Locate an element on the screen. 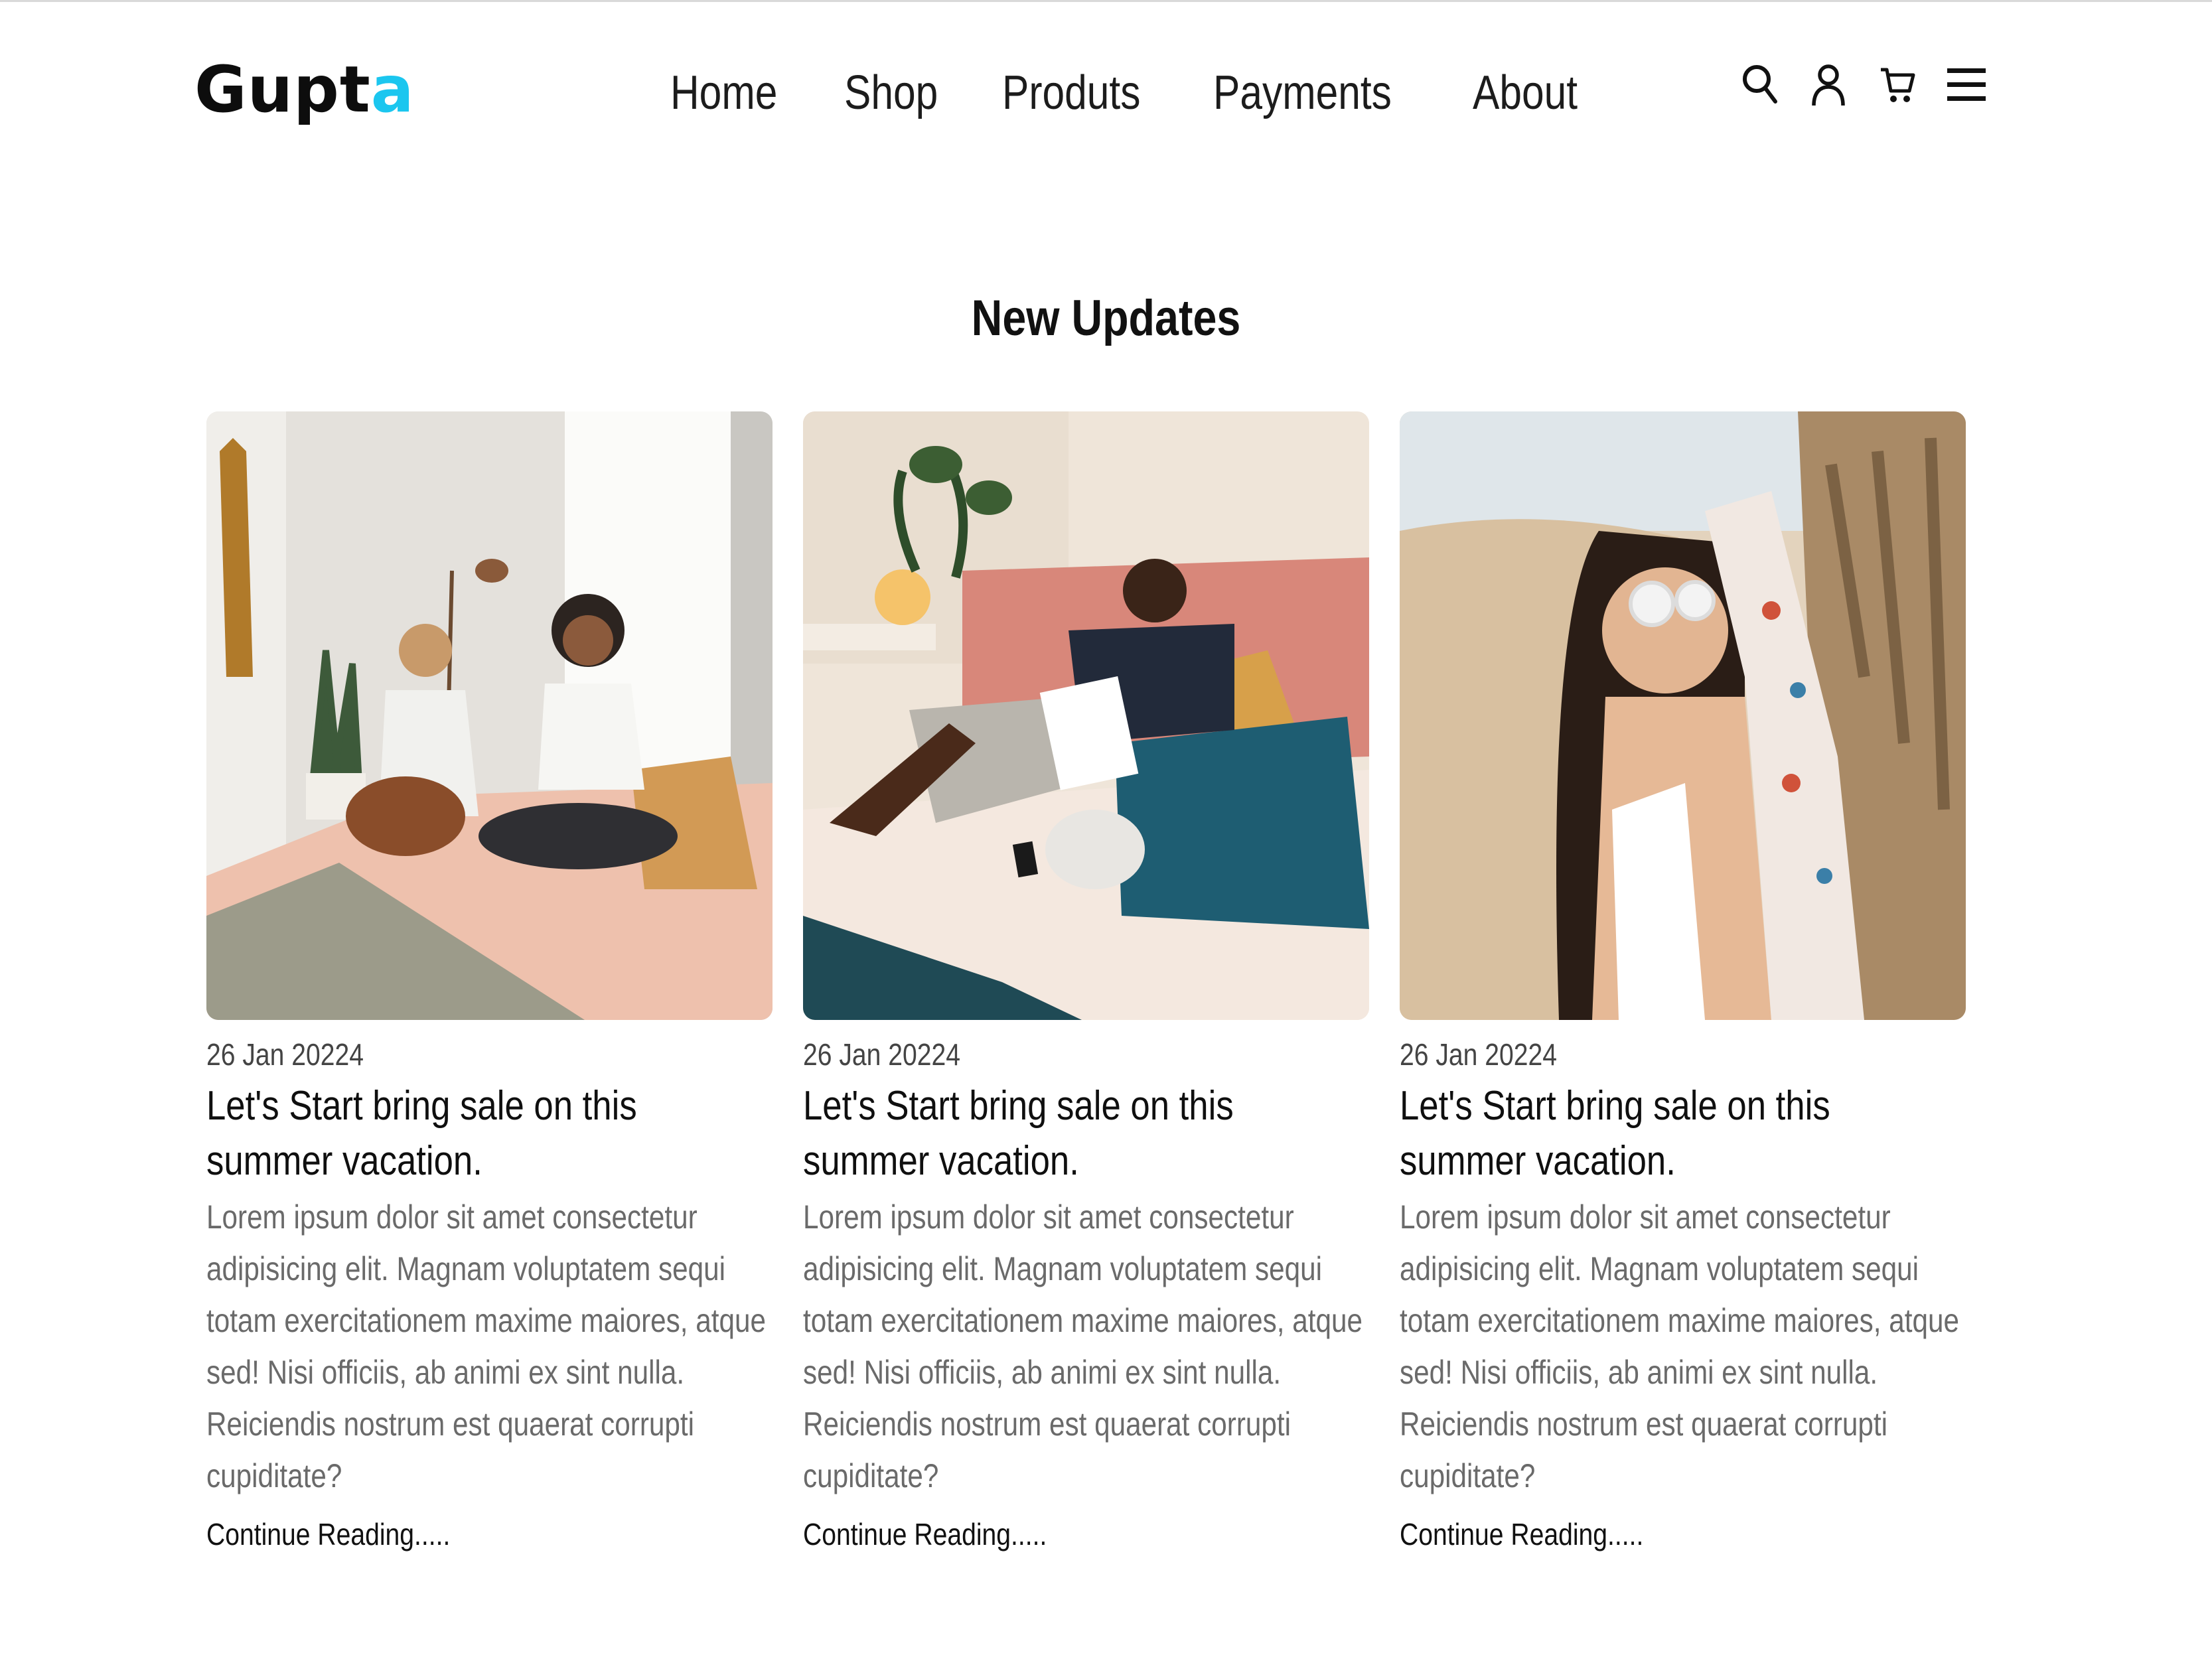  section-title: New Updates is located at coordinates (1106, 318).